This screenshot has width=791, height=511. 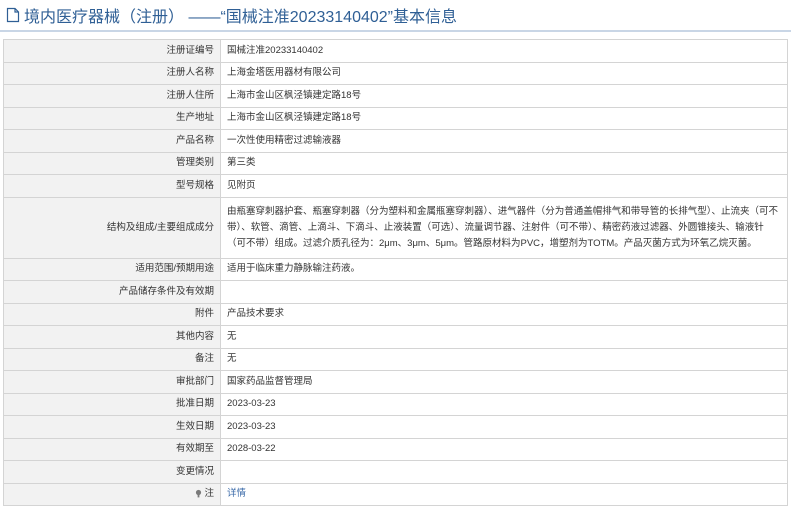 I want to click on table-row: 产品储存条件及有效期, so click(x=395, y=292).